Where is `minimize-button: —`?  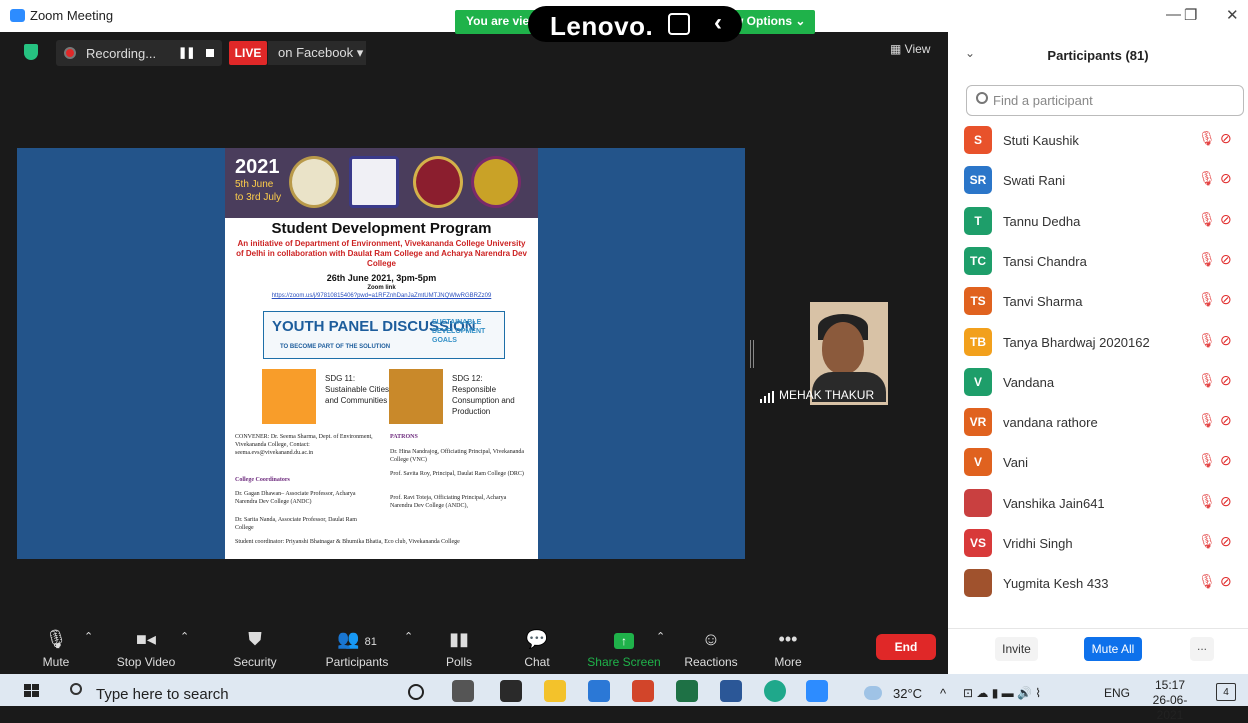
minimize-button: — is located at coordinates (1173, 14).